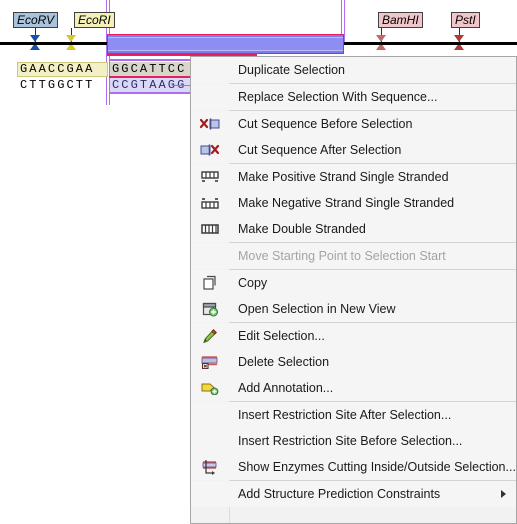  I want to click on menu-item-duplicate-selection: Duplicate Selection, so click(353, 70).